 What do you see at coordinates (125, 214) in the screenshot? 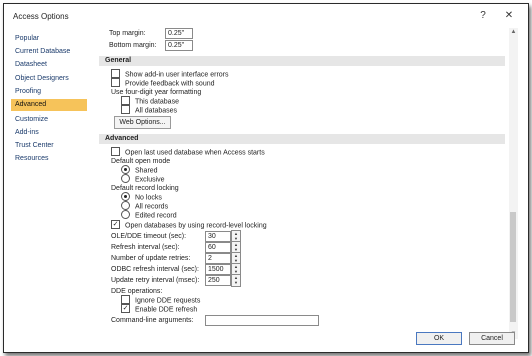
I see `edited-record-radio` at bounding box center [125, 214].